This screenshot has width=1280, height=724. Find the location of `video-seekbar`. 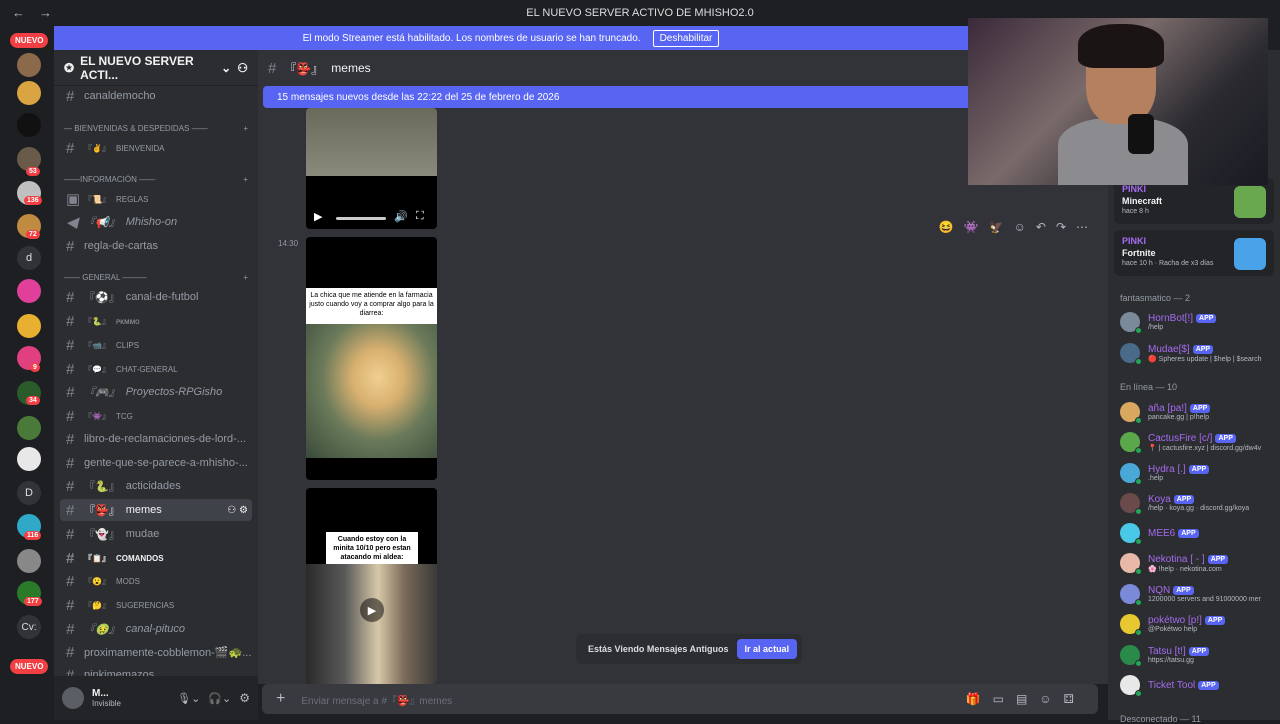

video-seekbar is located at coordinates (361, 218).